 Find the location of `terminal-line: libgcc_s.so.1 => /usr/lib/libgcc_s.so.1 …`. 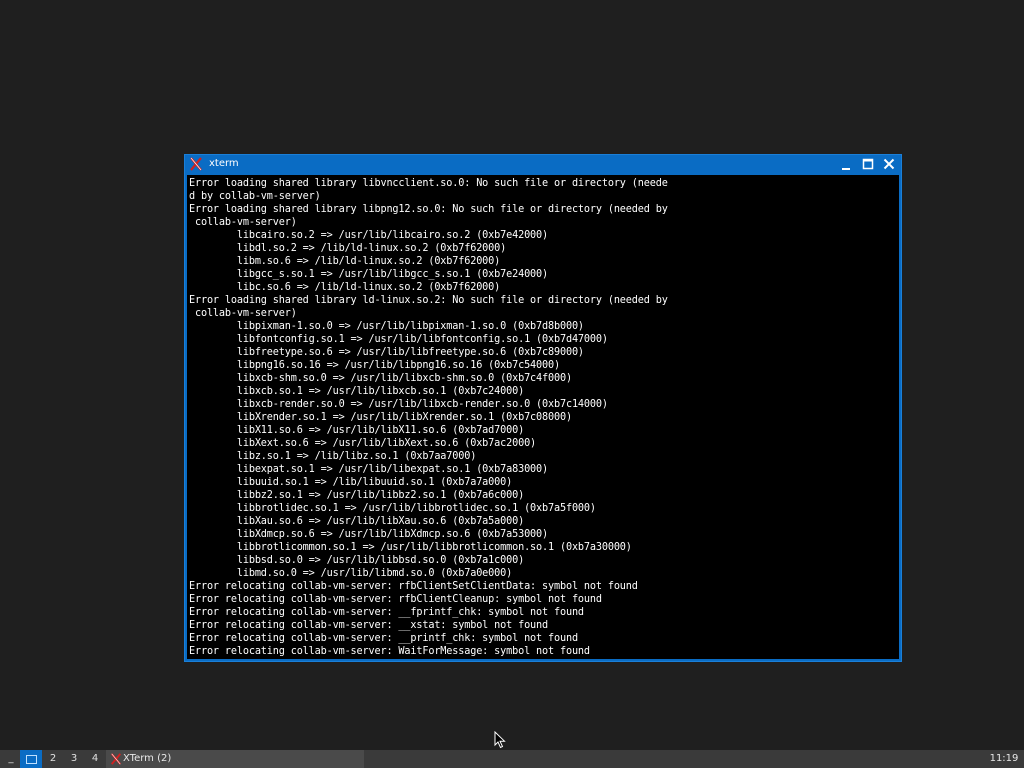

terminal-line: libgcc_s.so.1 => /usr/lib/libgcc_s.so.1 … is located at coordinates (369, 274).